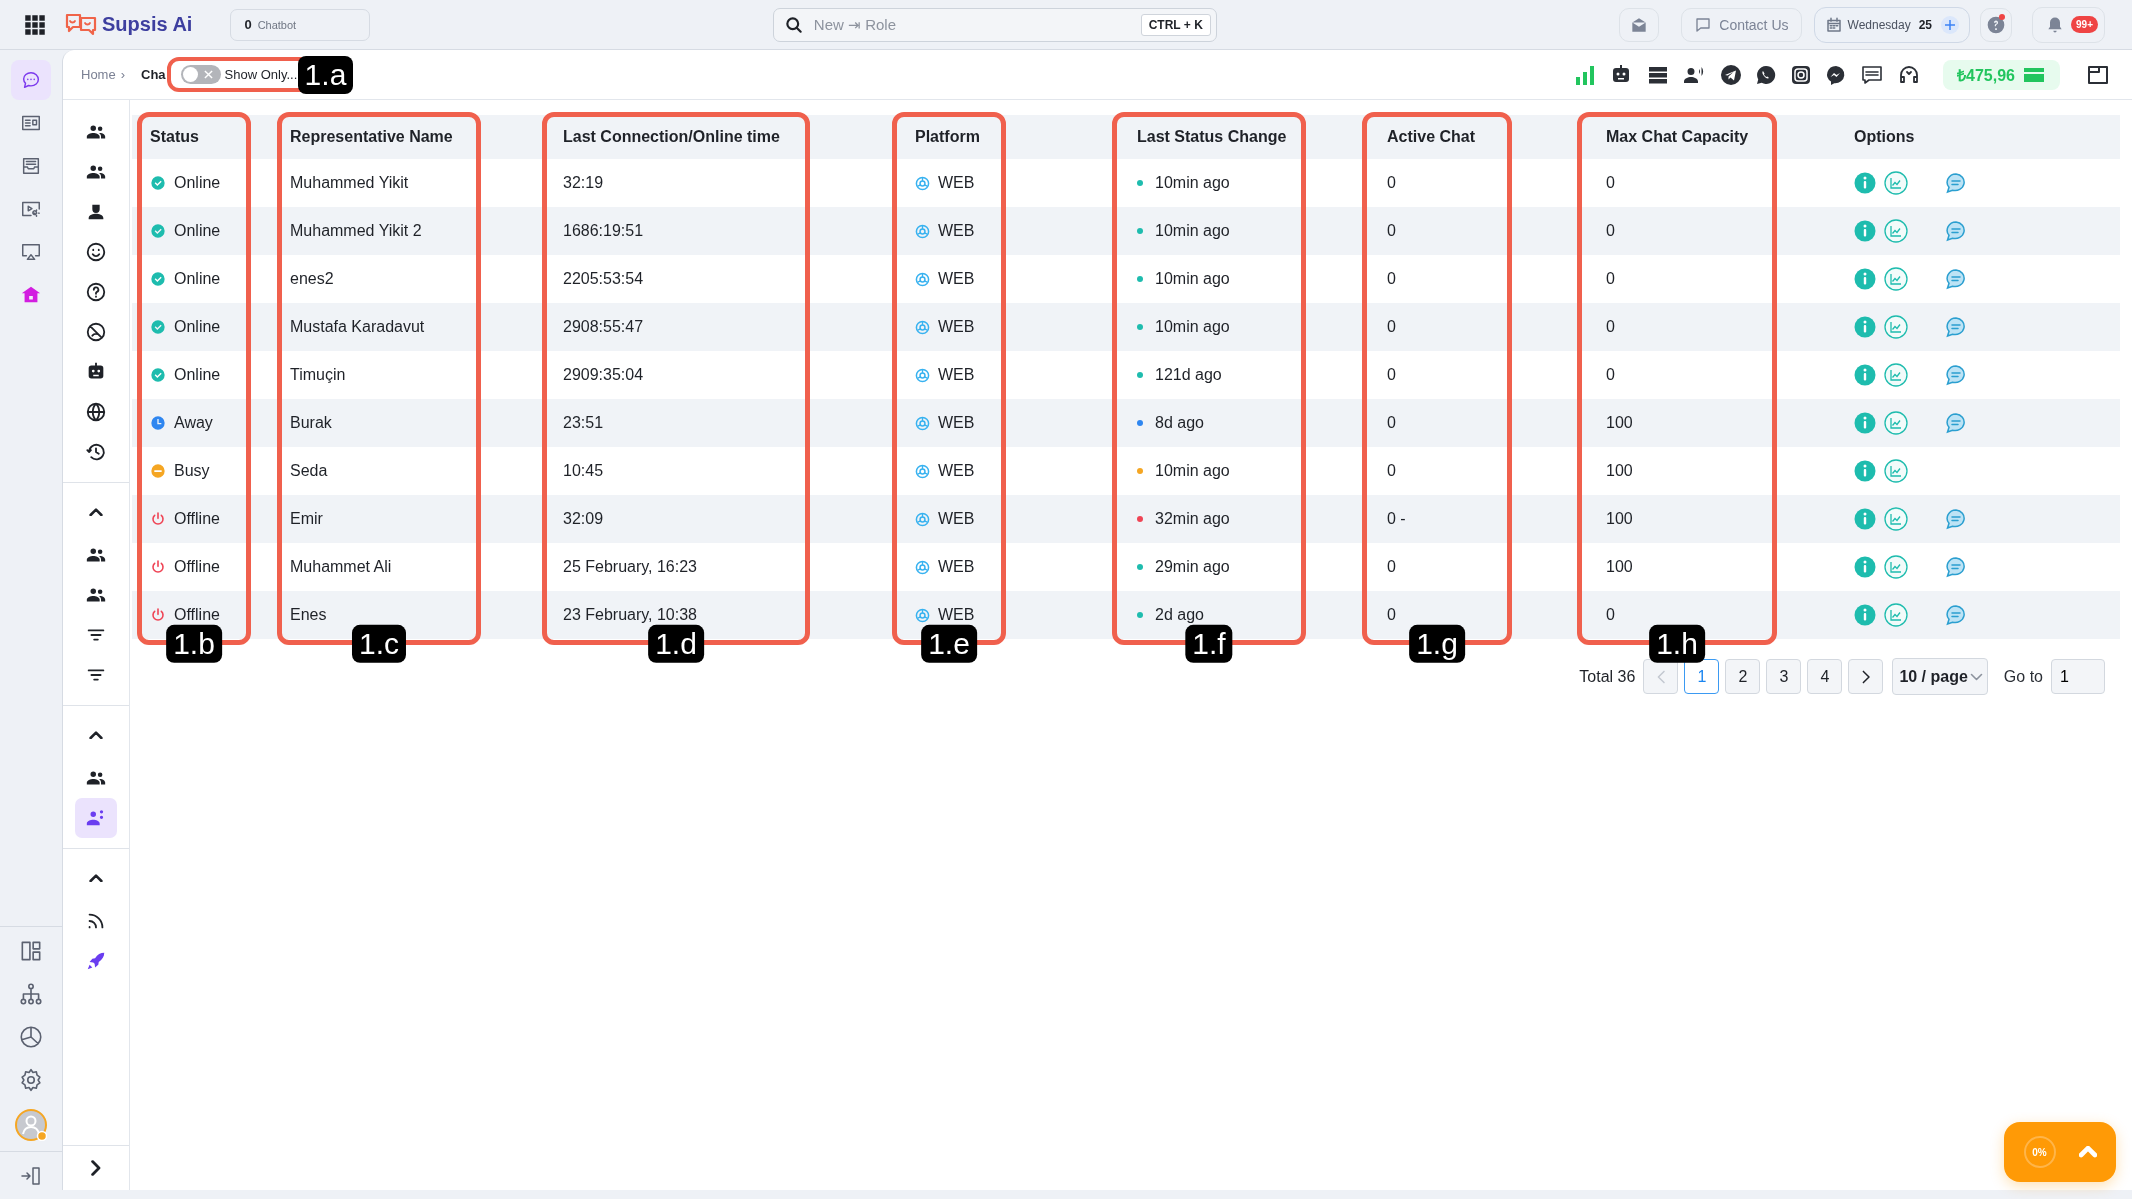  What do you see at coordinates (1801, 74) in the screenshot?
I see `instagram-icon` at bounding box center [1801, 74].